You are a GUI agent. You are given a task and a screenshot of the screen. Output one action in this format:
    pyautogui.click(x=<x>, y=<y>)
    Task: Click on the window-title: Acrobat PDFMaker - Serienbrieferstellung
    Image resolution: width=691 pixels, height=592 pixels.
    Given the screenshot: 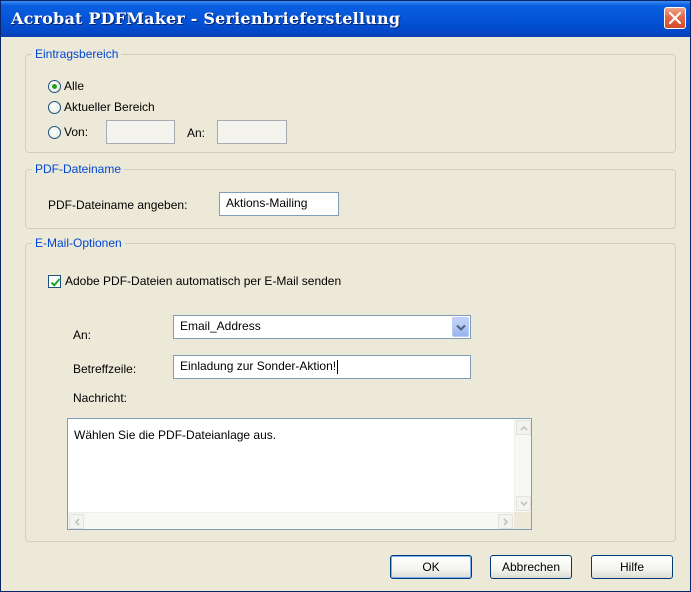 What is the action you would take?
    pyautogui.click(x=206, y=18)
    